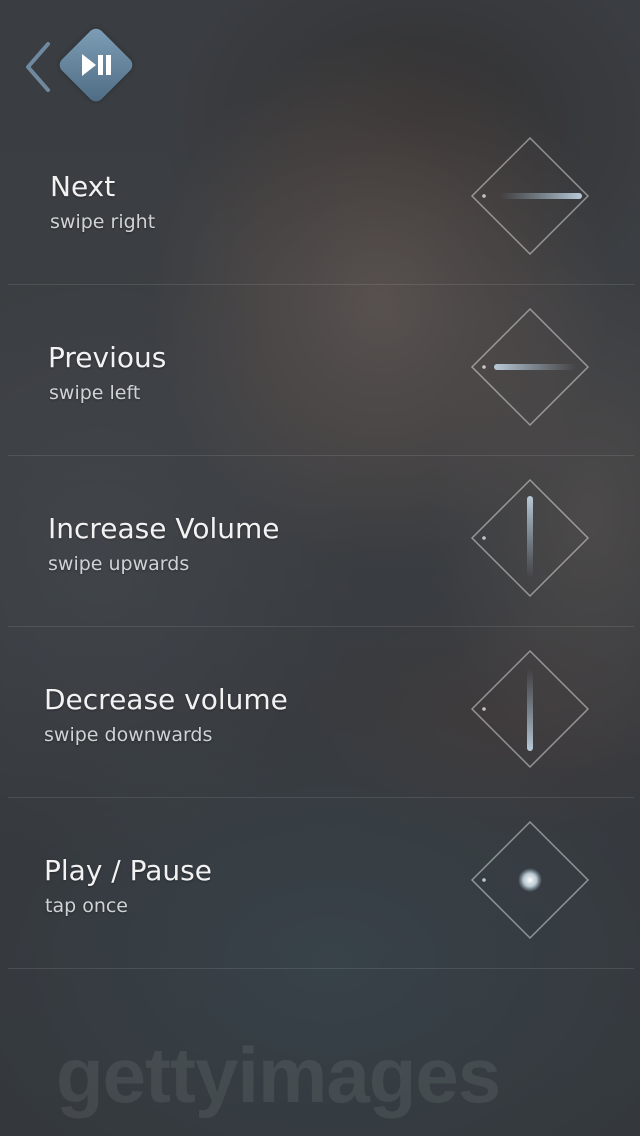 This screenshot has height=1136, width=640. What do you see at coordinates (321, 712) in the screenshot?
I see `gesture-row-decrease-volume: Decrease volume swipe downwards` at bounding box center [321, 712].